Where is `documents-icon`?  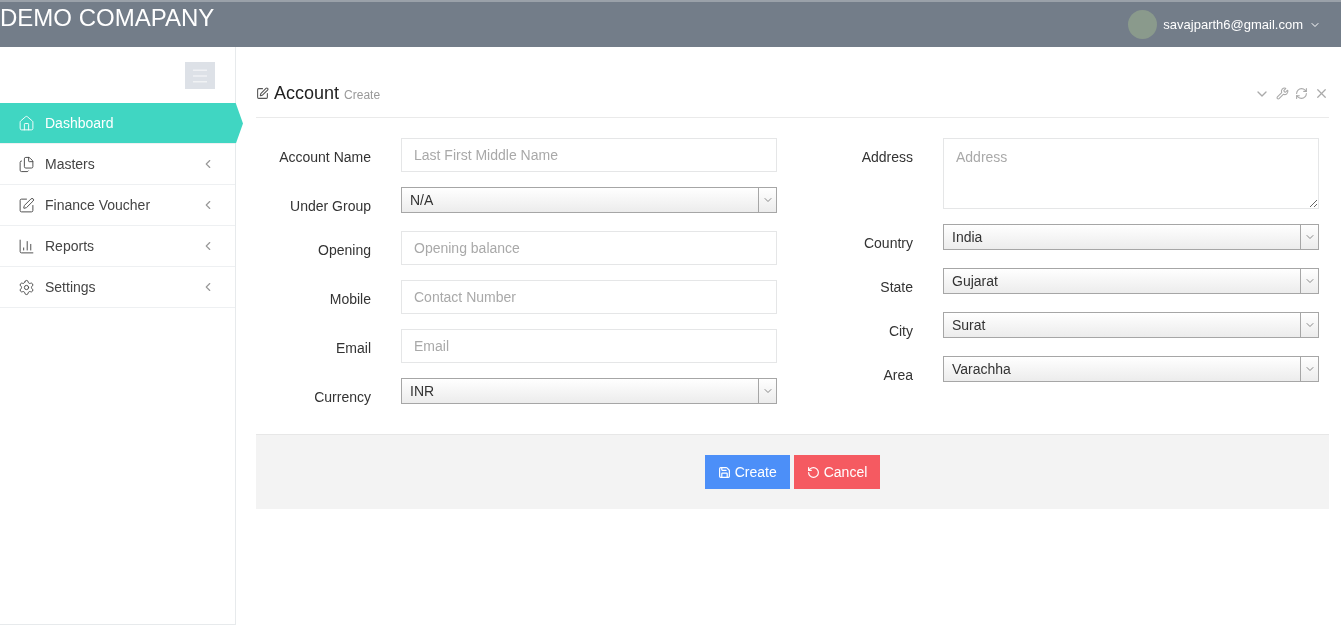
documents-icon is located at coordinates (26, 164).